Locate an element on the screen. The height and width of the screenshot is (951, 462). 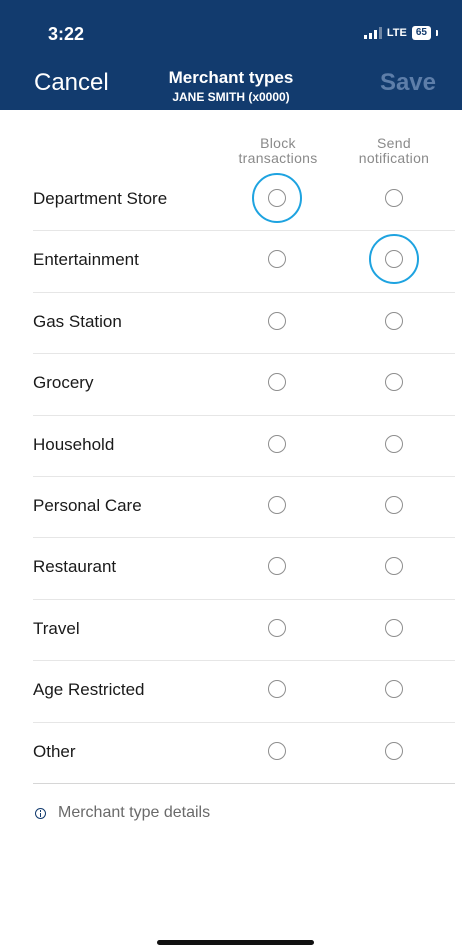
merchant-type-row: Entertainment is located at coordinates (244, 262).